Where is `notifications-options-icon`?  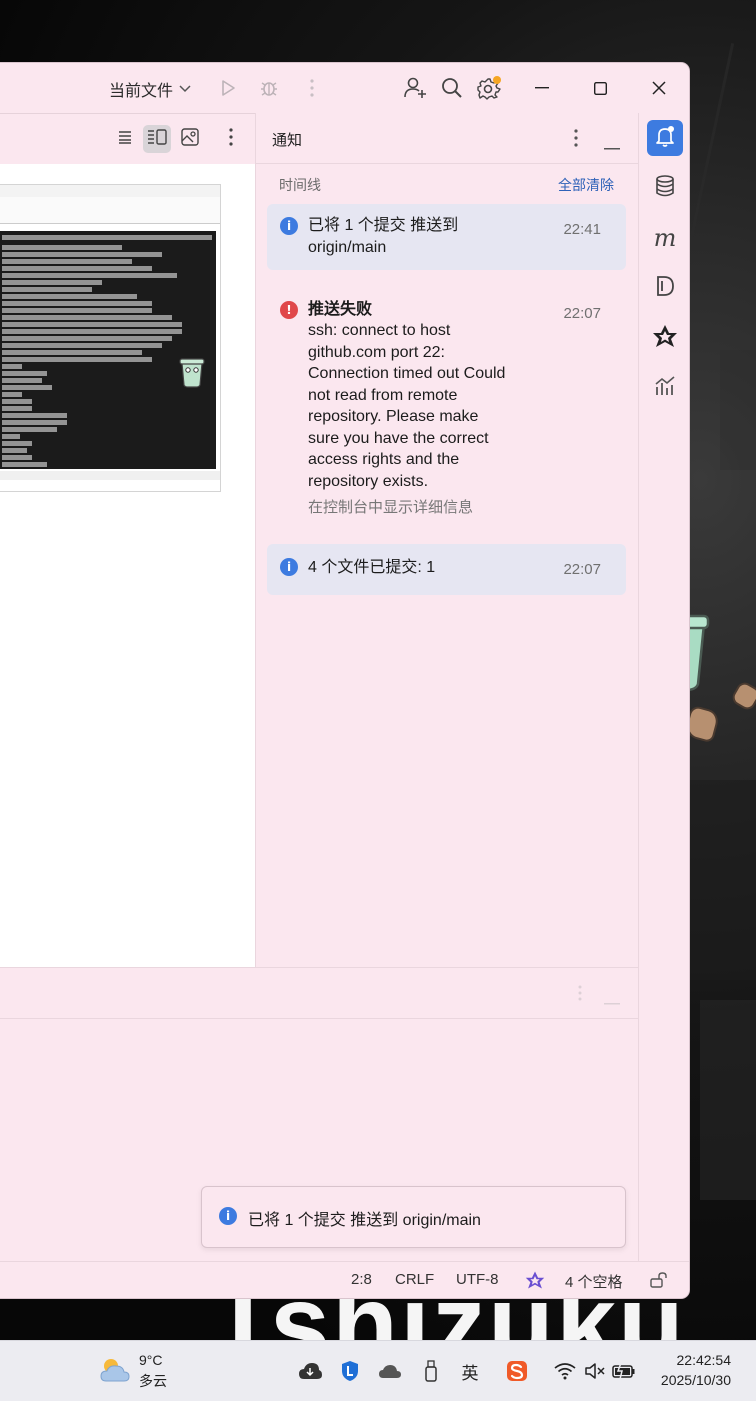 notifications-options-icon is located at coordinates (576, 140).